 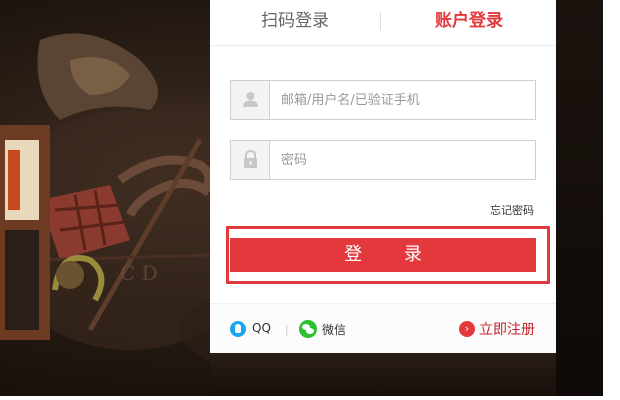 What do you see at coordinates (383, 255) in the screenshot?
I see `login-button: 登 录` at bounding box center [383, 255].